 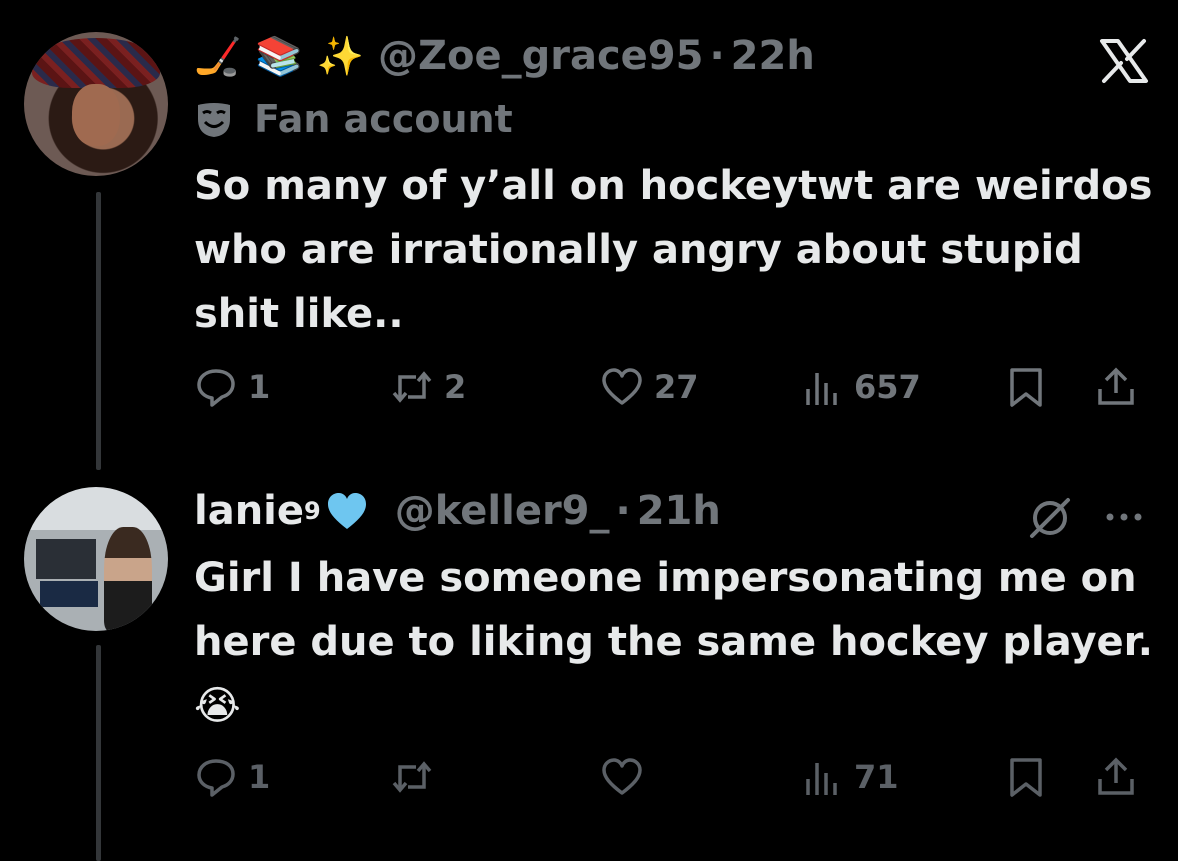 I want to click on books-emoji: 📚, so click(x=279, y=55).